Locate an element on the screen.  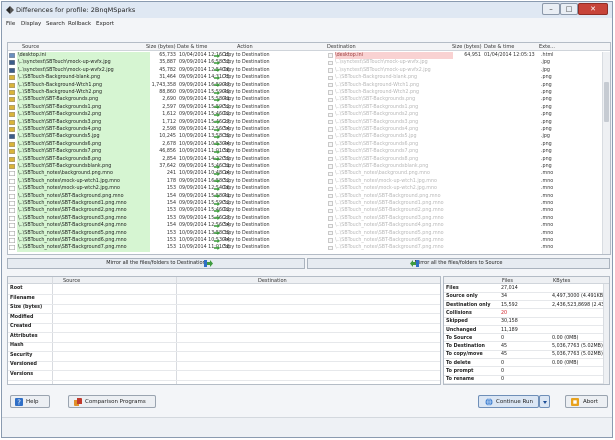
abort-label: Abort is located at coordinates (591, 402).